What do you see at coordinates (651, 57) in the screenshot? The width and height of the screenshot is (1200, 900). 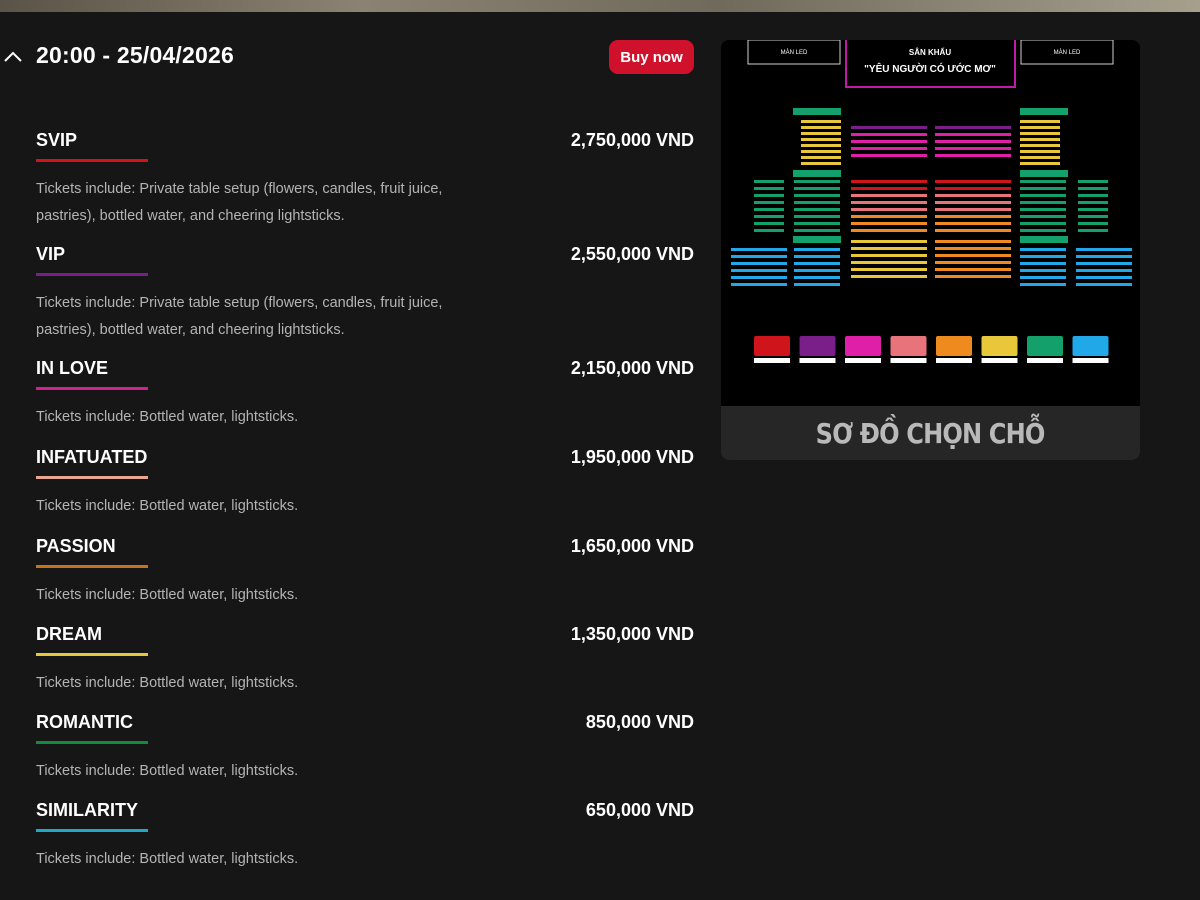 I see `buy-now-button: Buy now` at bounding box center [651, 57].